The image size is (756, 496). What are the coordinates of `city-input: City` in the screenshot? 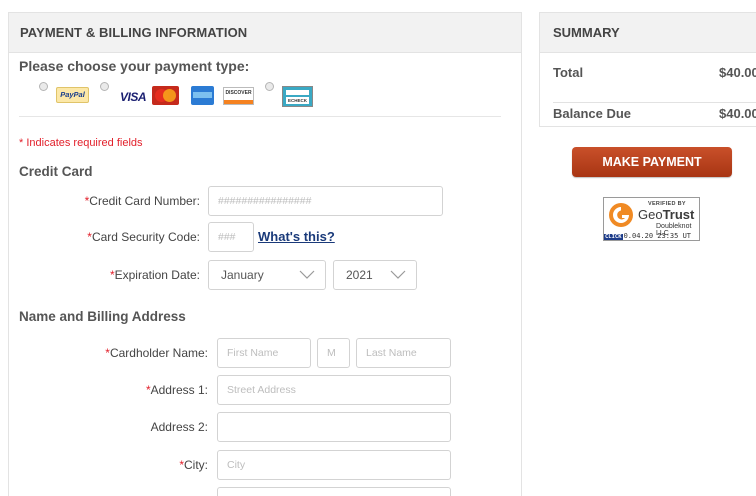 It's located at (334, 465).